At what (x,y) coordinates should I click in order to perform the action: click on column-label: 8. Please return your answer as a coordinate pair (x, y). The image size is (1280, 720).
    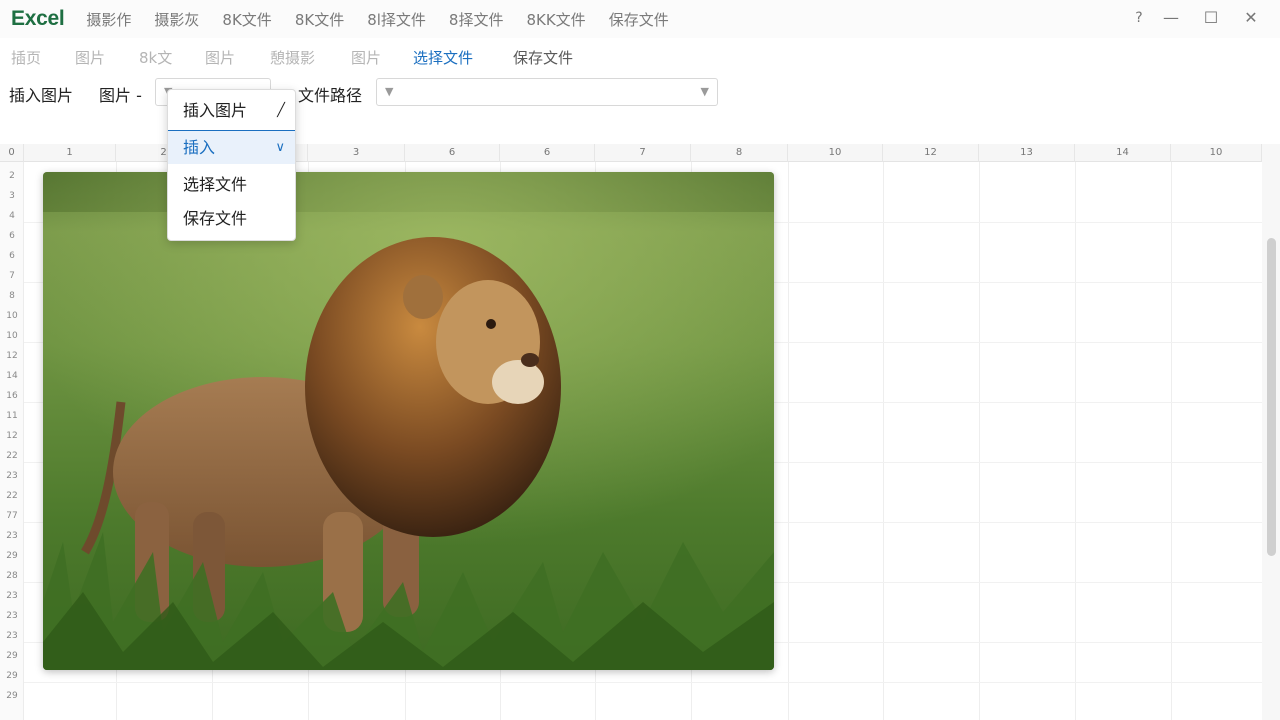
    Looking at the image, I should click on (739, 153).